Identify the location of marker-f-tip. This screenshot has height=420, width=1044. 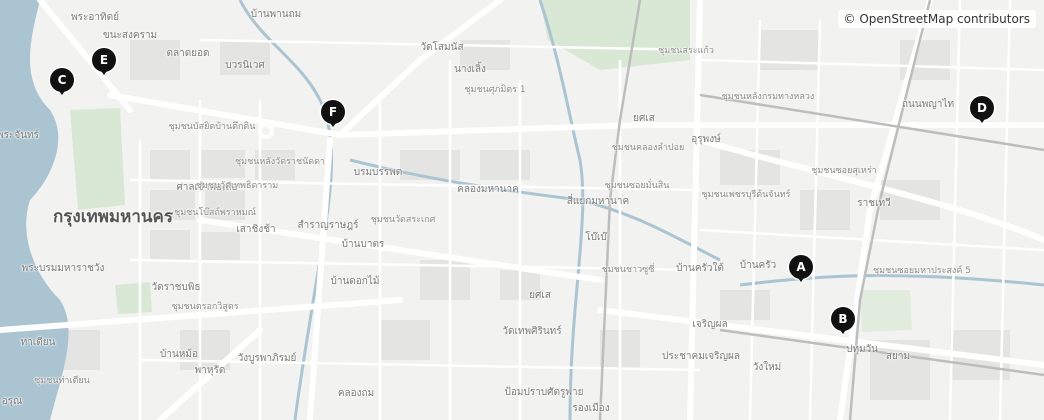
(333, 123).